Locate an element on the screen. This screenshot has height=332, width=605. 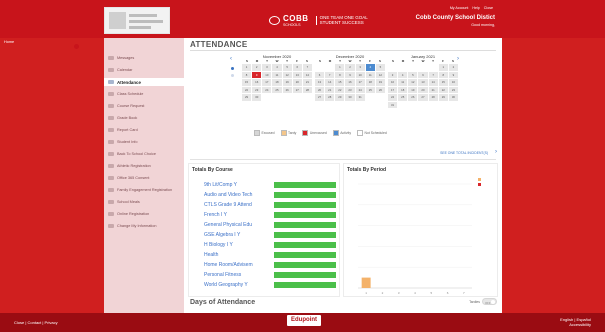
course-name-link: CTLS Grade 9 Attend is located at coordinates (238, 205).